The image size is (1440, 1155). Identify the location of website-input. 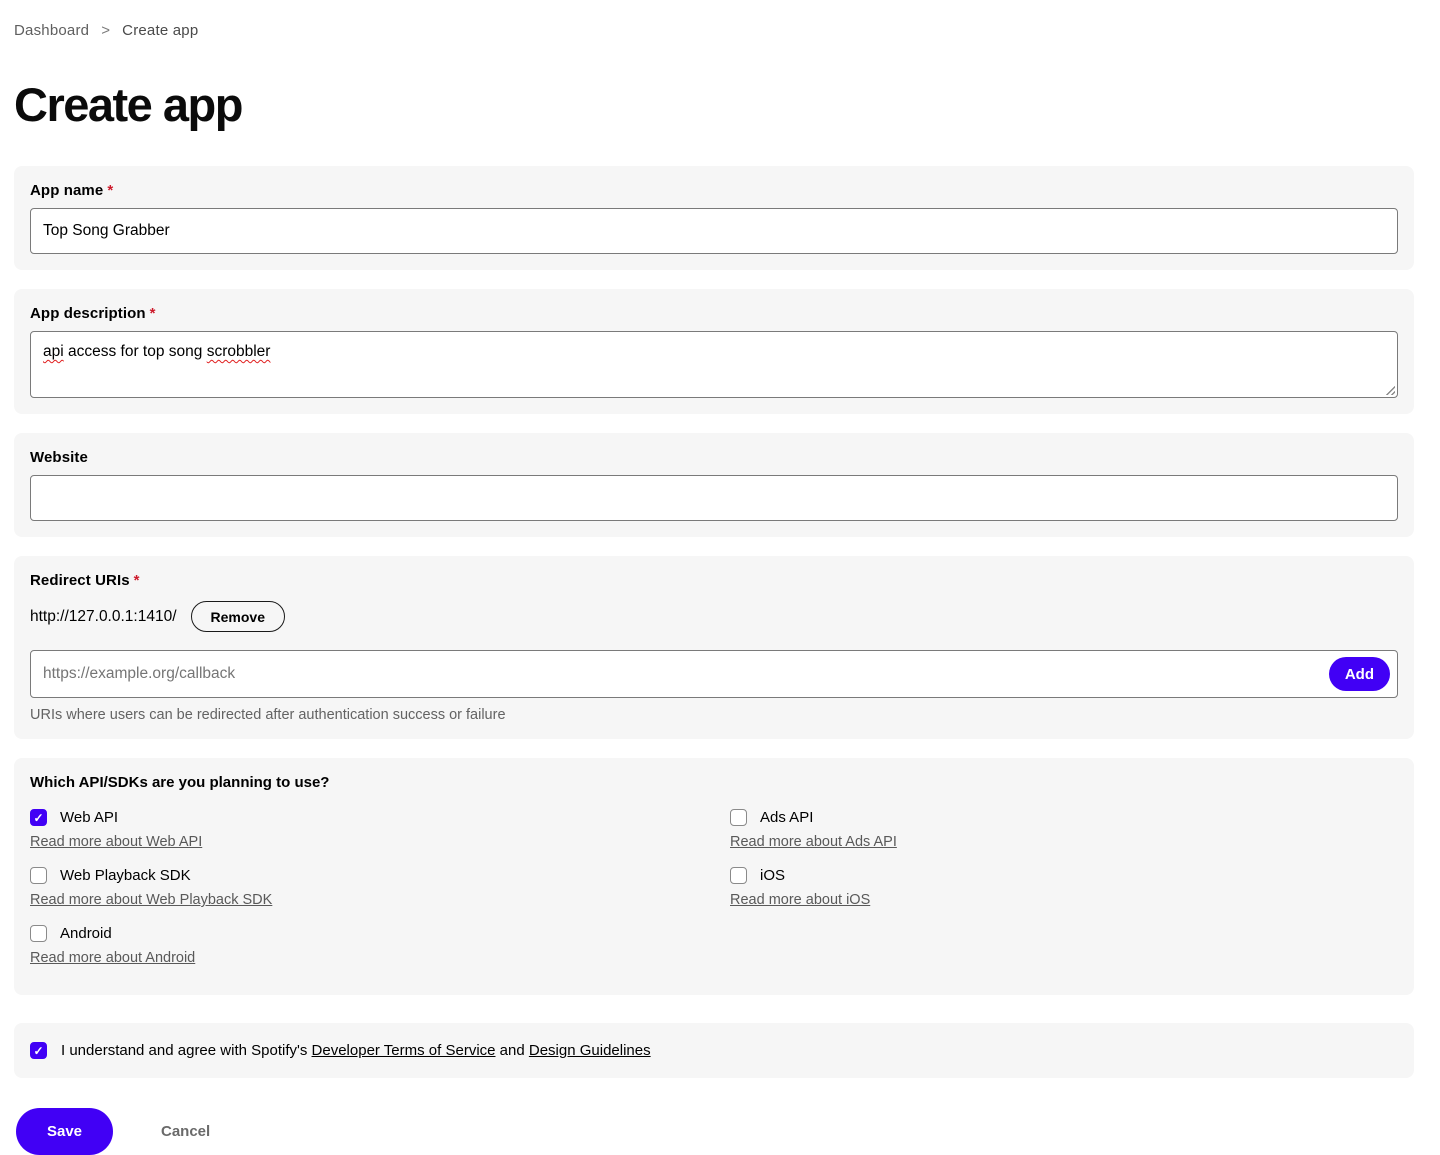
(714, 498).